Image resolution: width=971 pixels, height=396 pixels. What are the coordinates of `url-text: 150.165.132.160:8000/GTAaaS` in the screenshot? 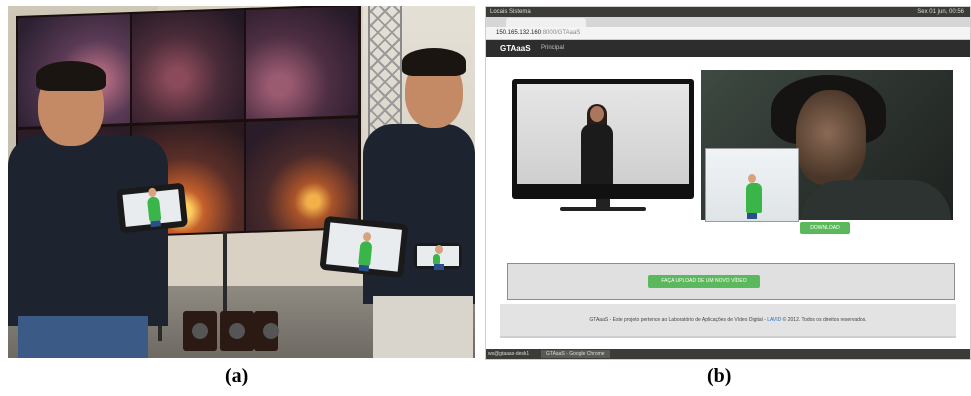 It's located at (538, 33).